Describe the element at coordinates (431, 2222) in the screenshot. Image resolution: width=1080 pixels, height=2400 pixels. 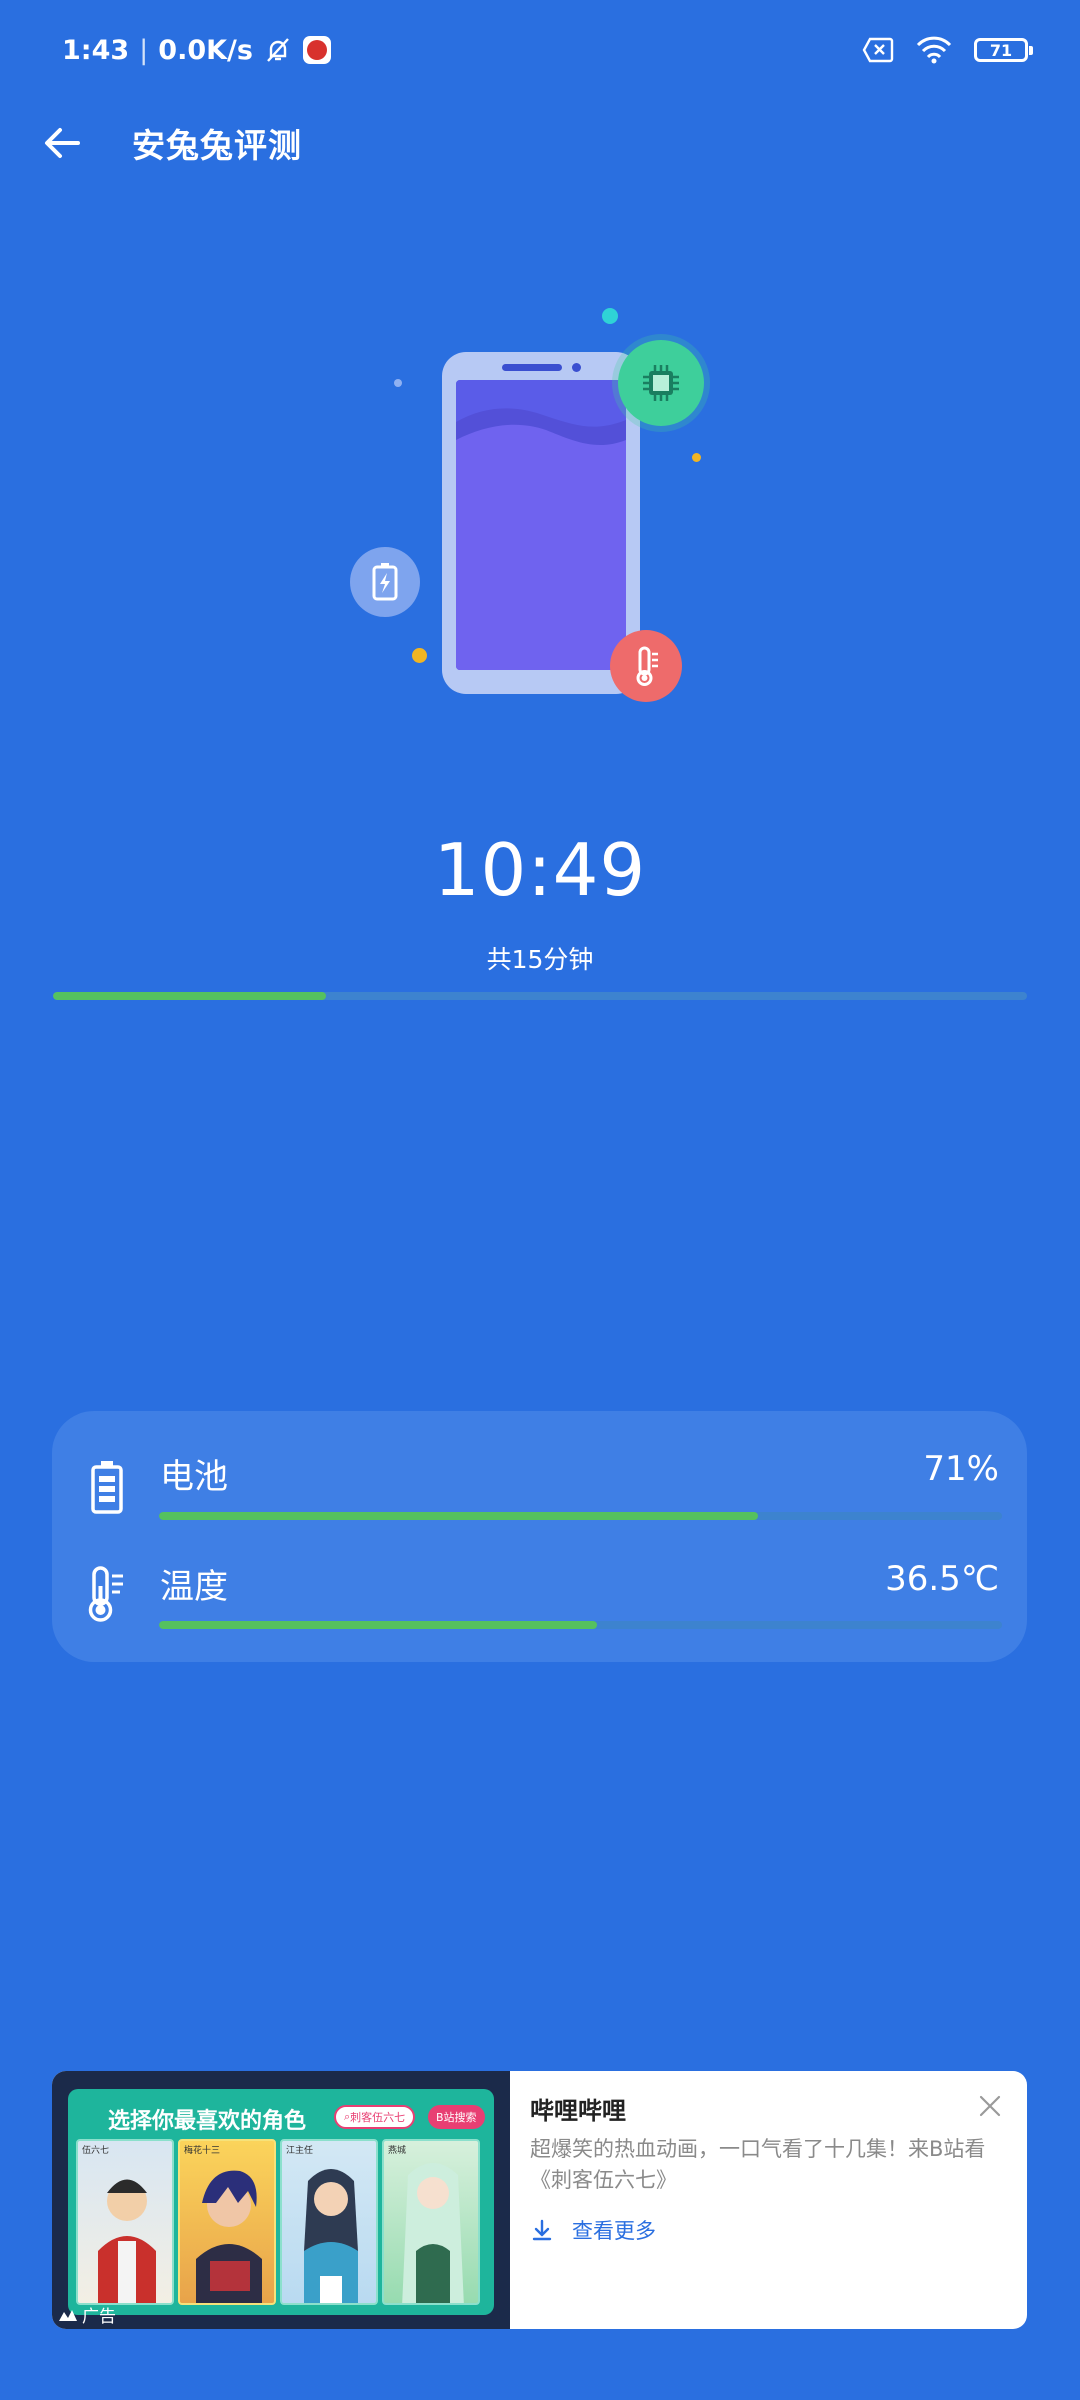
I see `ad-character-card: 燕城` at that location.